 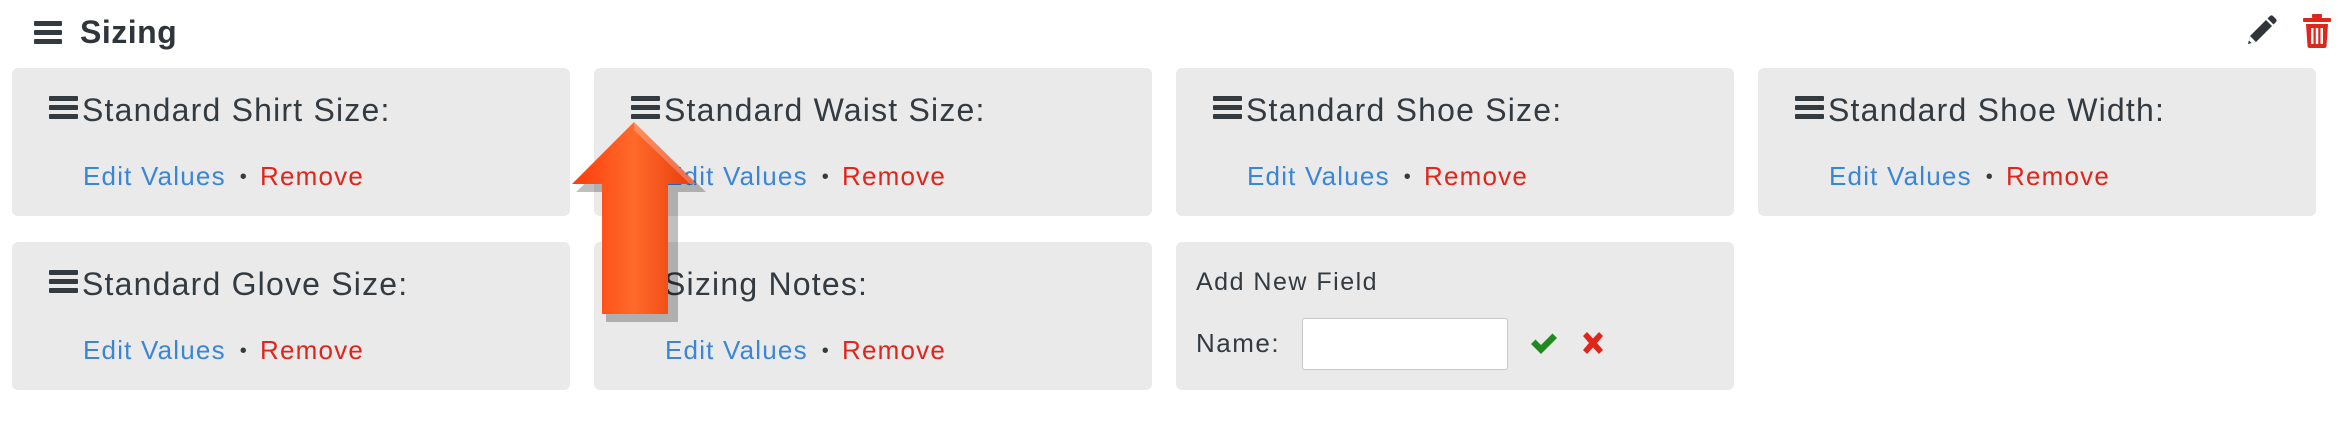 I want to click on field-card: Standard Glove Size: Edit Values • Remove, so click(x=291, y=316).